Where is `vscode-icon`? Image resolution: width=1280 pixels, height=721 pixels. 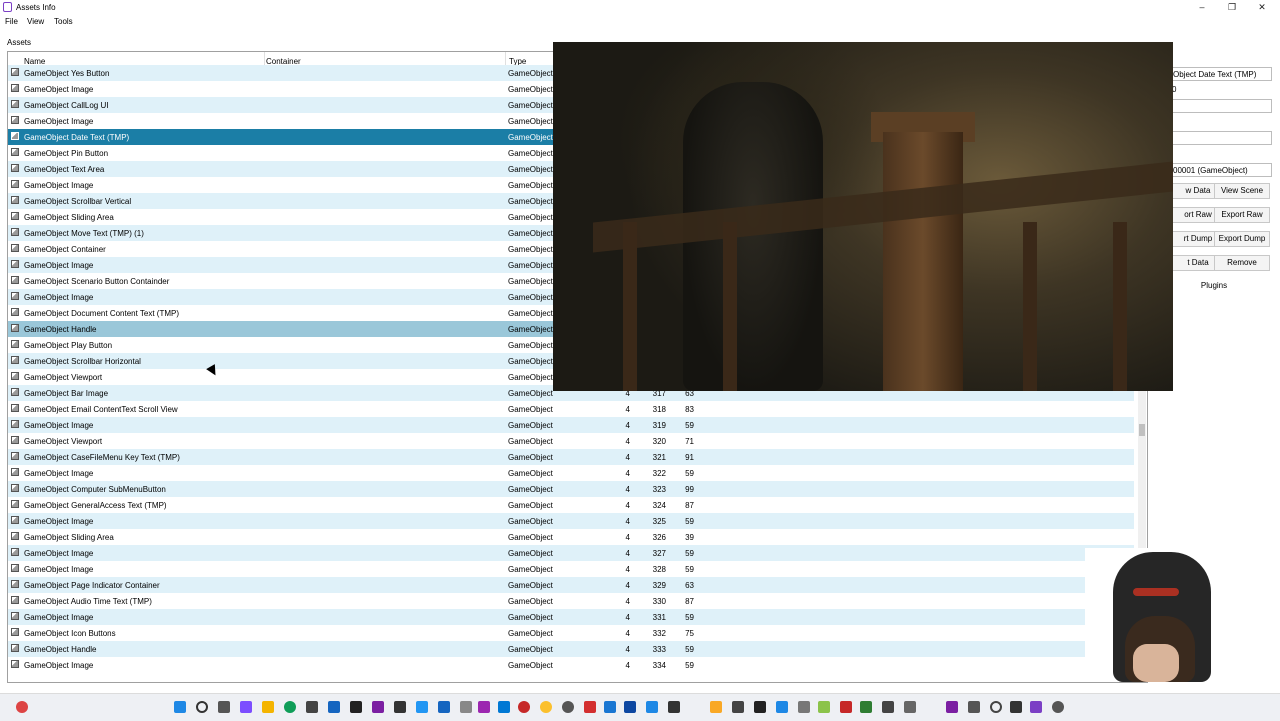 vscode-icon is located at coordinates (504, 707).